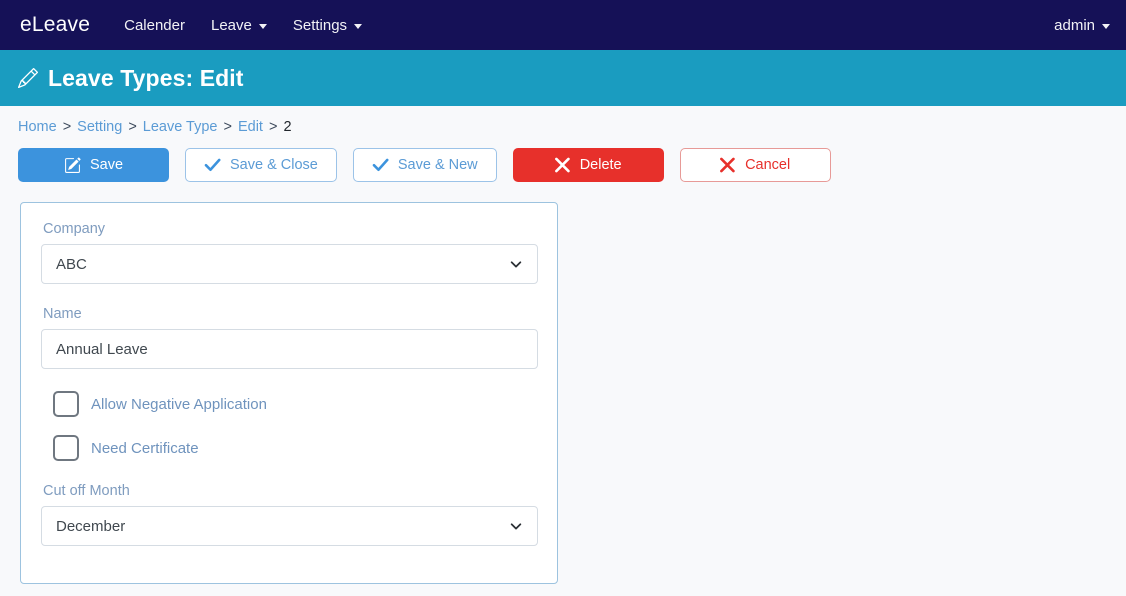  Describe the element at coordinates (250, 127) in the screenshot. I see `breadcrumb-item-edit: Edit` at that location.